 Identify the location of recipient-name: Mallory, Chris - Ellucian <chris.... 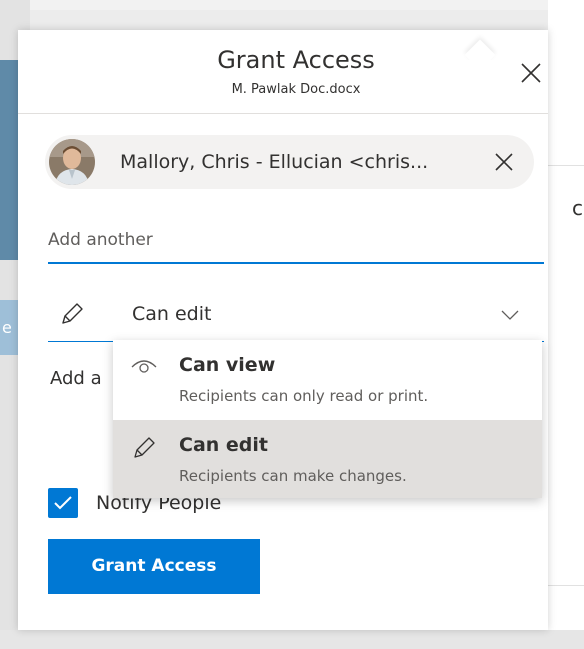
(274, 162).